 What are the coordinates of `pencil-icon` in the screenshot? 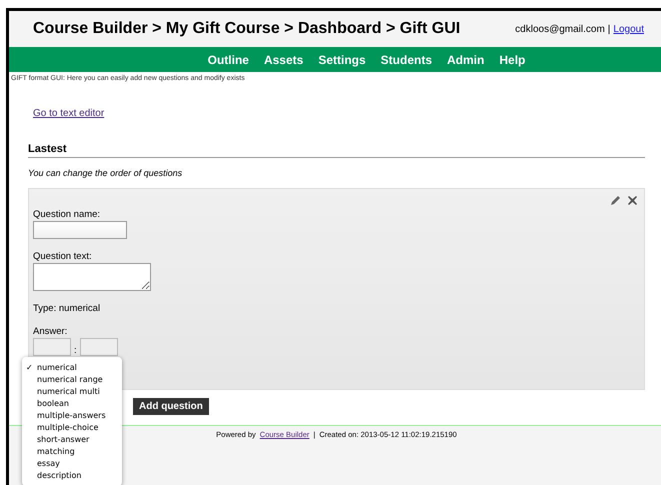 It's located at (615, 200).